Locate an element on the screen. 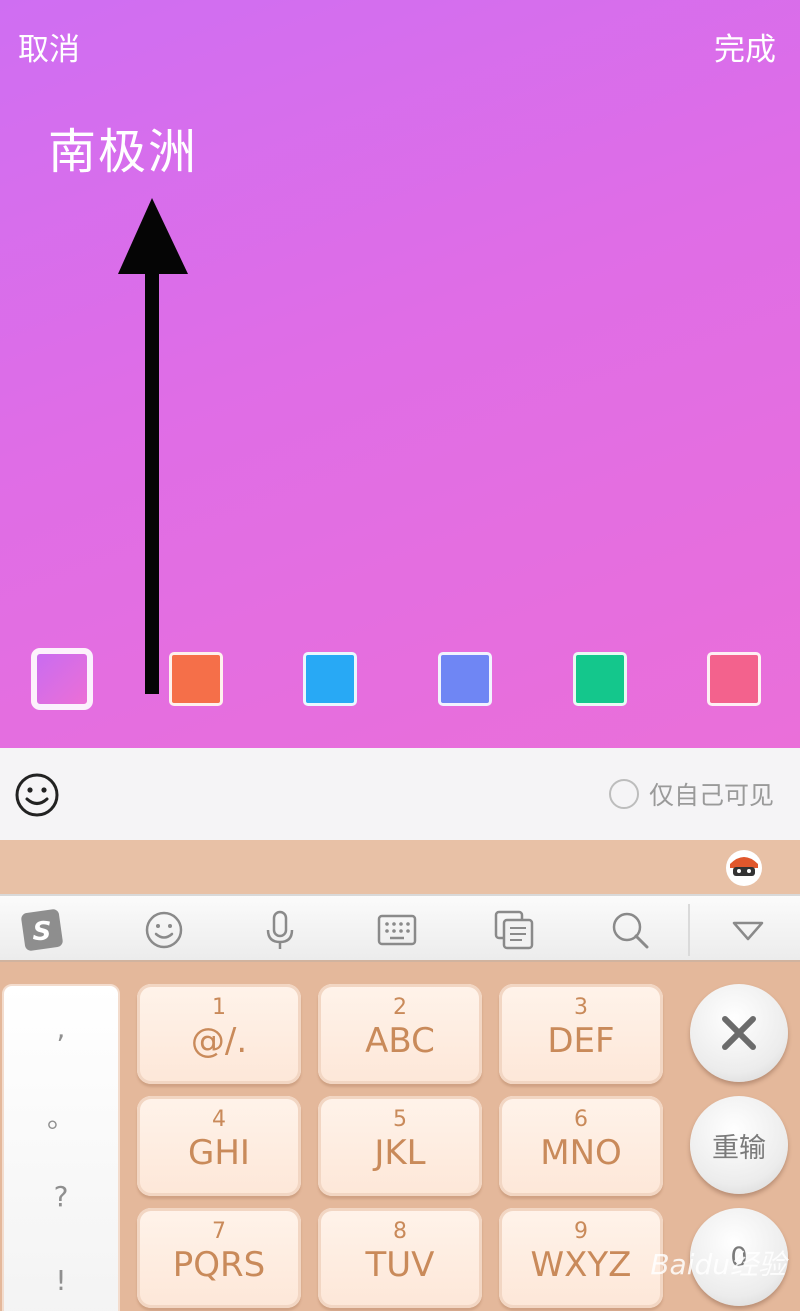  close-icon is located at coordinates (739, 1033).